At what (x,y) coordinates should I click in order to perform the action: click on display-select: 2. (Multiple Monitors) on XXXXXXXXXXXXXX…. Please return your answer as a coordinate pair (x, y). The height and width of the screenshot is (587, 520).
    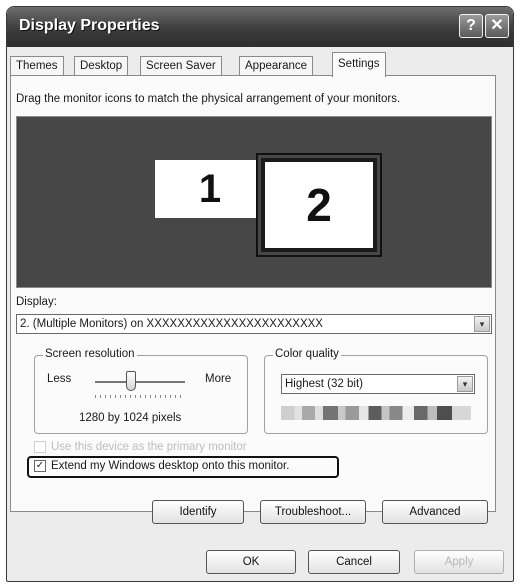
    Looking at the image, I should click on (254, 324).